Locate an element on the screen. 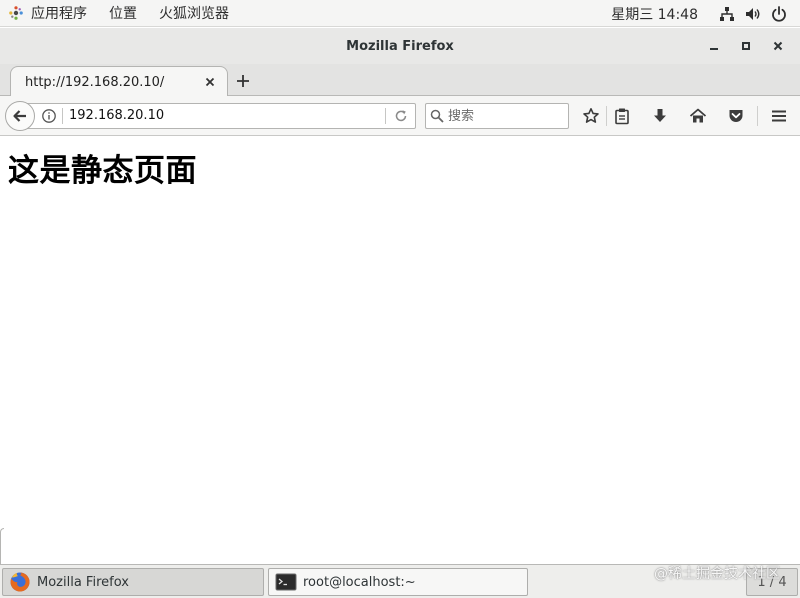 Image resolution: width=800 pixels, height=598 pixels. minimize-icon is located at coordinates (714, 49).